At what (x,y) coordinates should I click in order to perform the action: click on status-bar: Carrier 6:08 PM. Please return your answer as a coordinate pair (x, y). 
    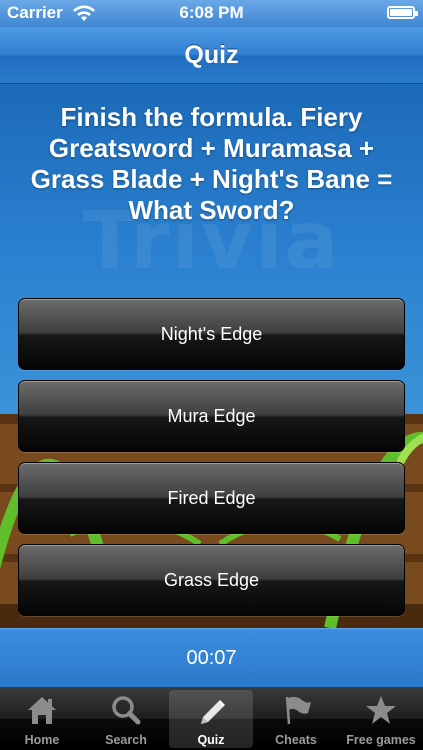
    Looking at the image, I should click on (211, 13).